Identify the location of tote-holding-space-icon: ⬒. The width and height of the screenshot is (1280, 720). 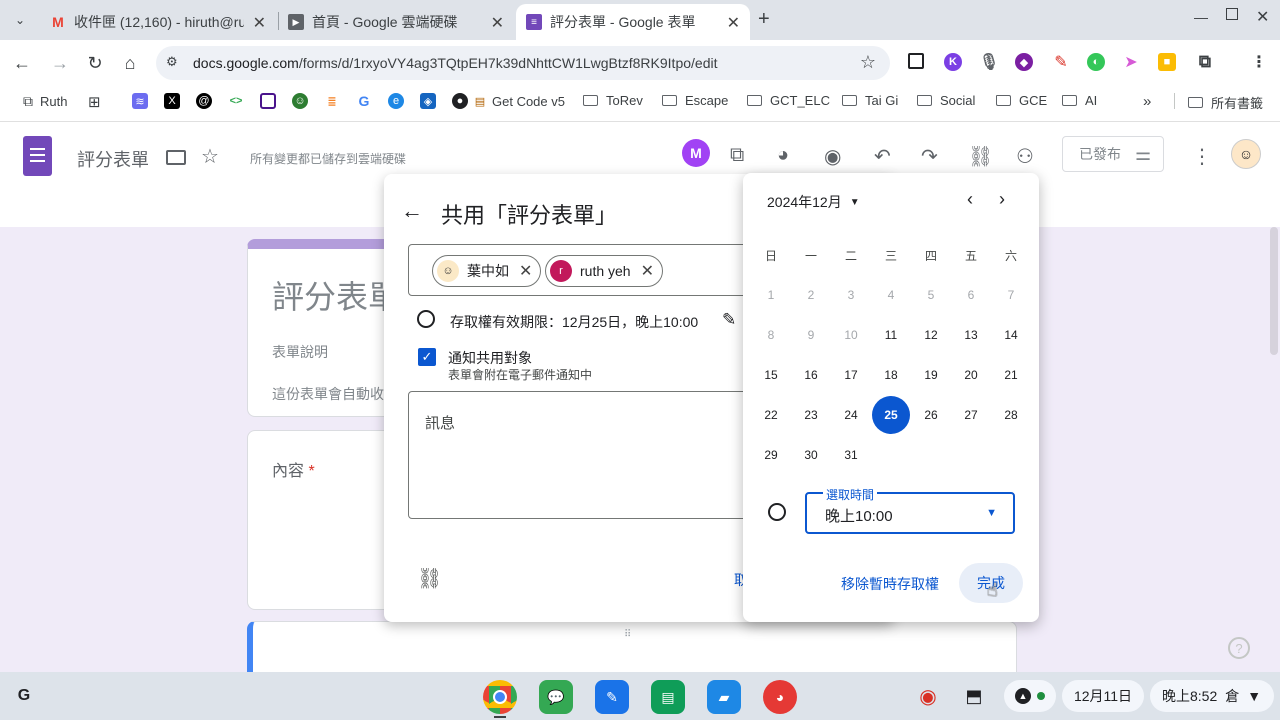
(974, 696).